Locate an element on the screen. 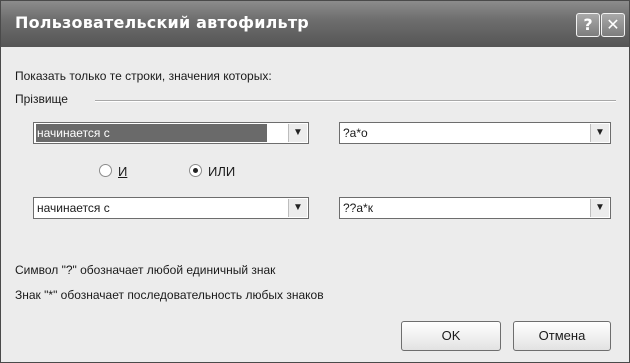  field-name-label: Прізвище is located at coordinates (41, 99).